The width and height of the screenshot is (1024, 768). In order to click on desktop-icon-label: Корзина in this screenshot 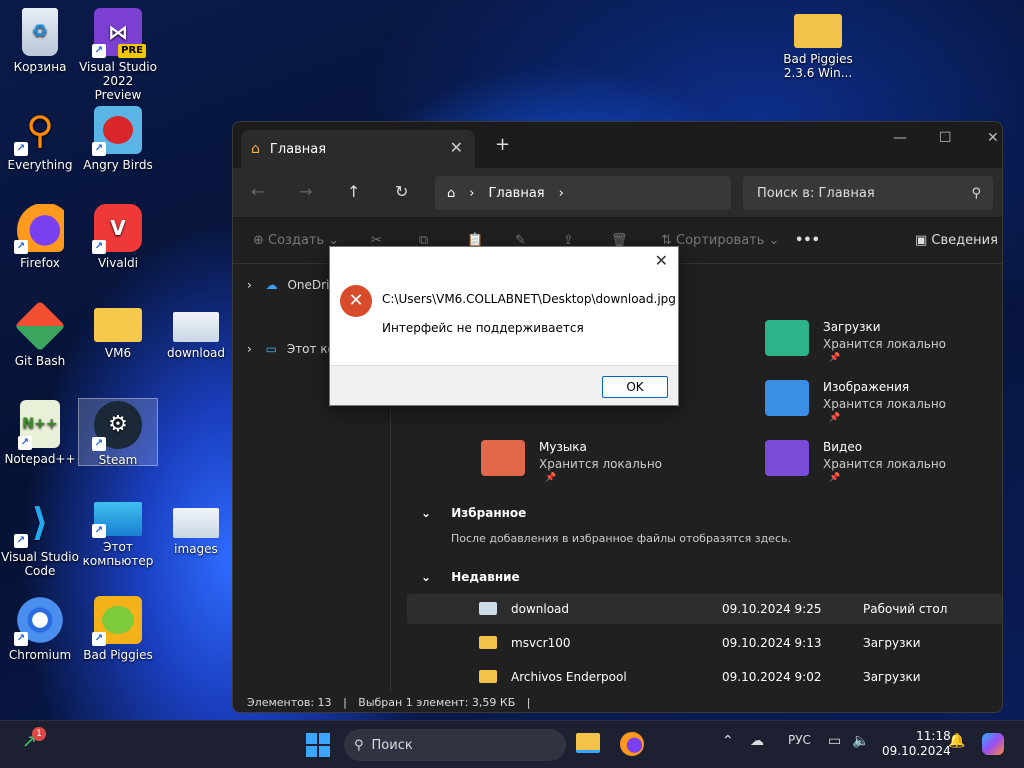, I will do `click(40, 67)`.